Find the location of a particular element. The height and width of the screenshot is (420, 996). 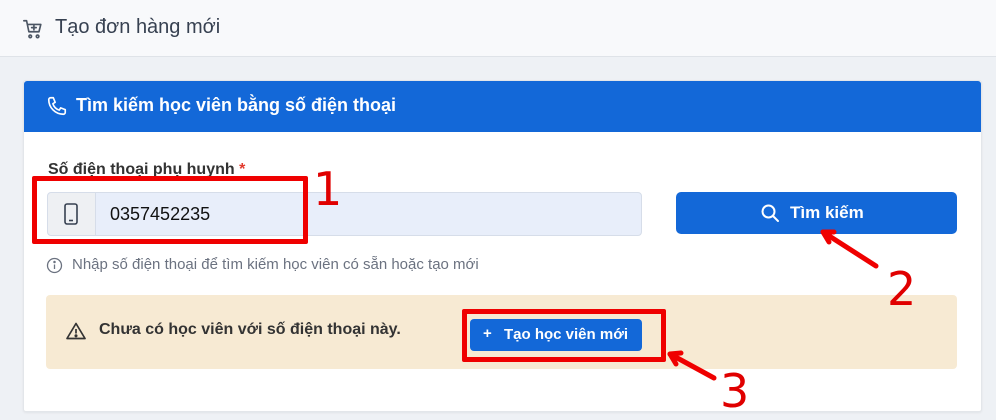

annotation-arrows is located at coordinates (773, 305).